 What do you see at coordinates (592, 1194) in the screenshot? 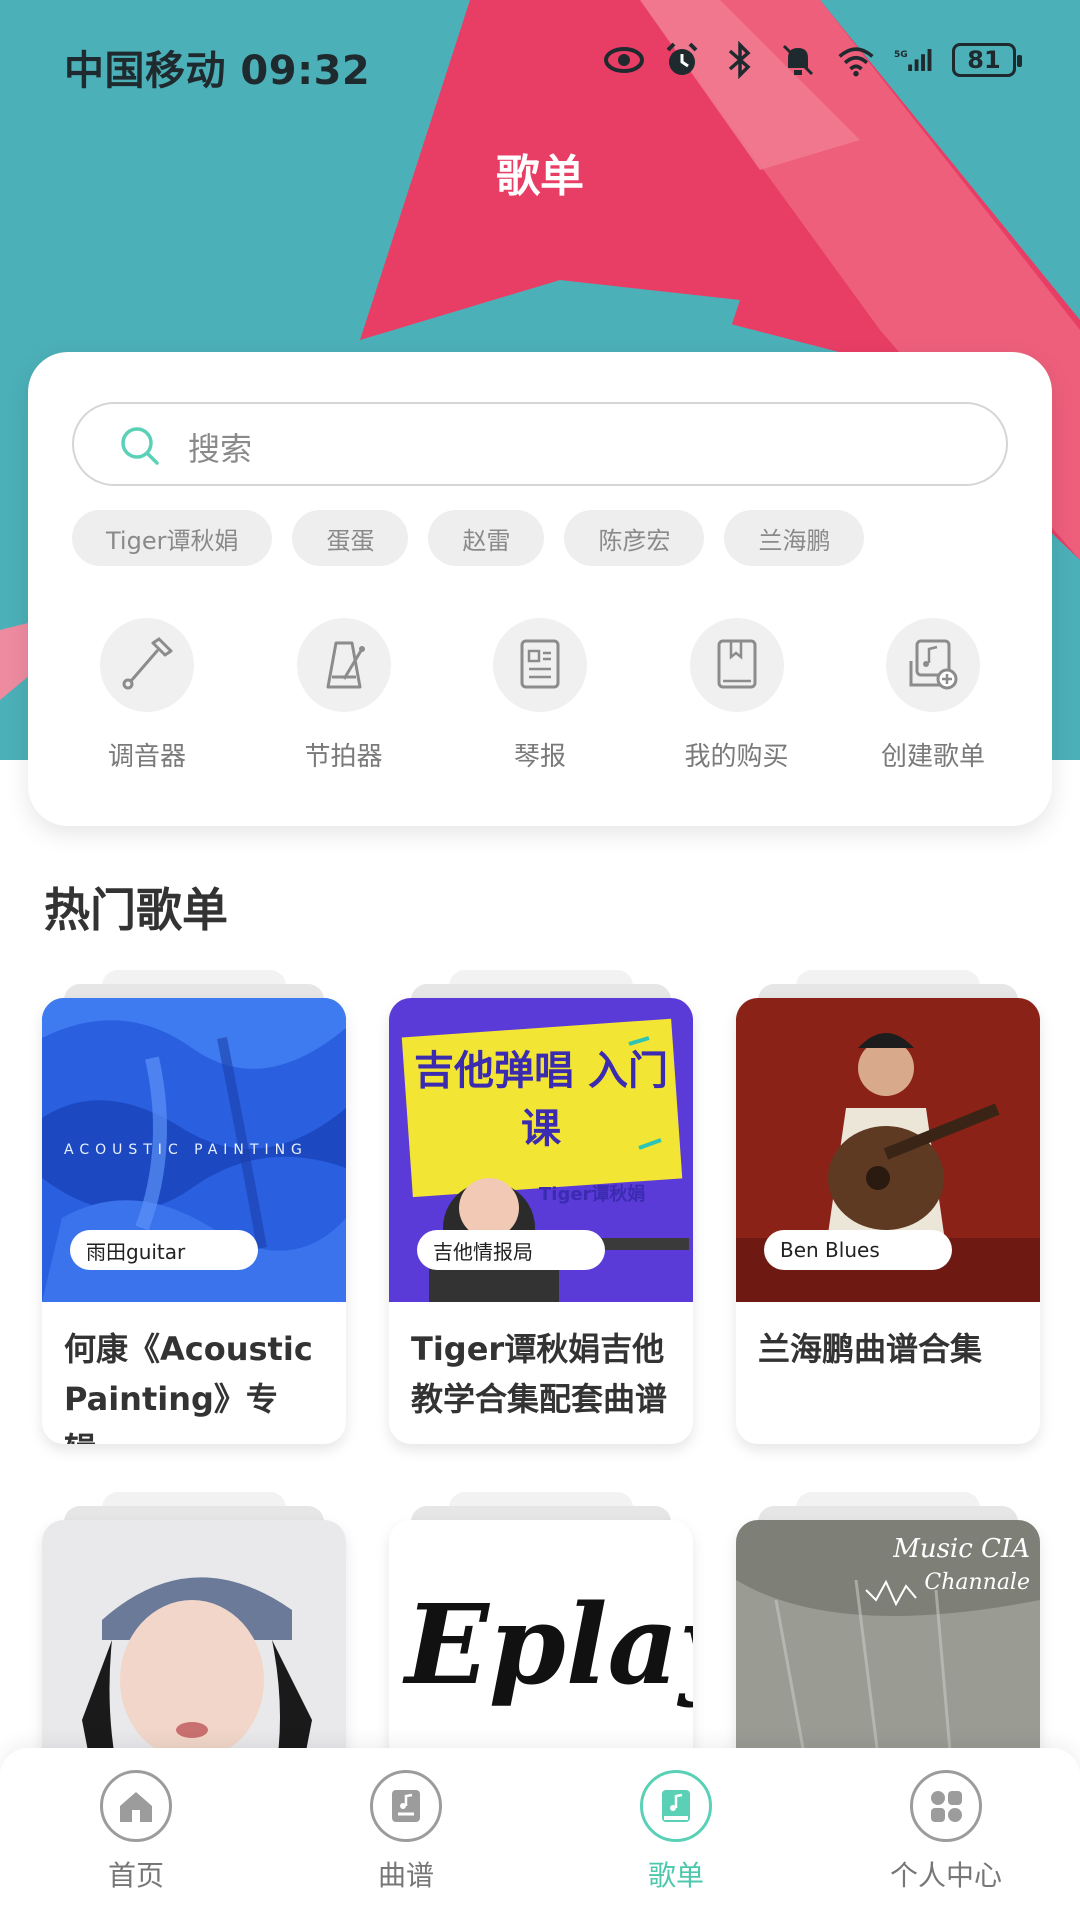
I see `cover-subtitle-text: Tiger谭秋娟` at bounding box center [592, 1194].